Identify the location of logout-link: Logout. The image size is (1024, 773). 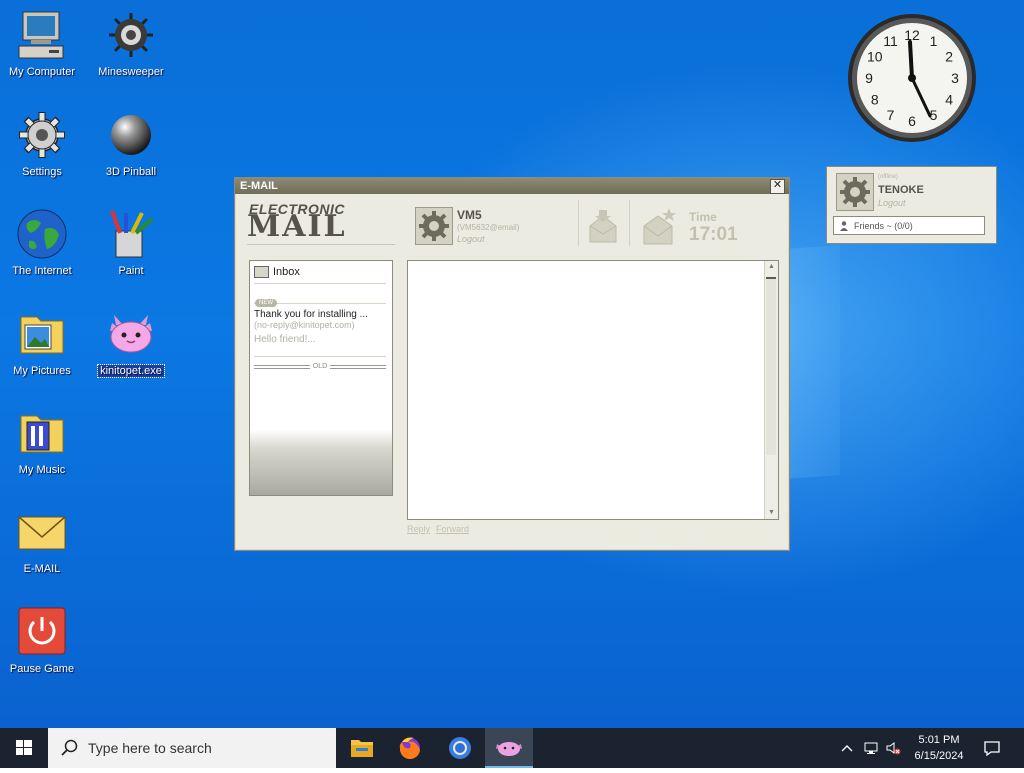
(471, 239).